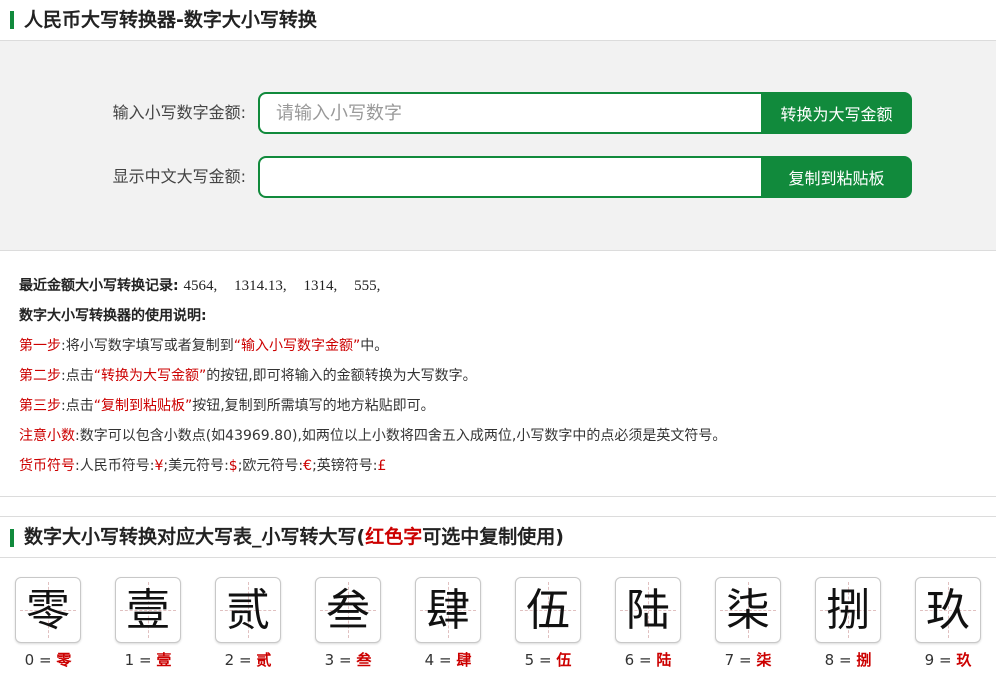  What do you see at coordinates (394, 537) in the screenshot?
I see `table-title-red: 红色字` at bounding box center [394, 537].